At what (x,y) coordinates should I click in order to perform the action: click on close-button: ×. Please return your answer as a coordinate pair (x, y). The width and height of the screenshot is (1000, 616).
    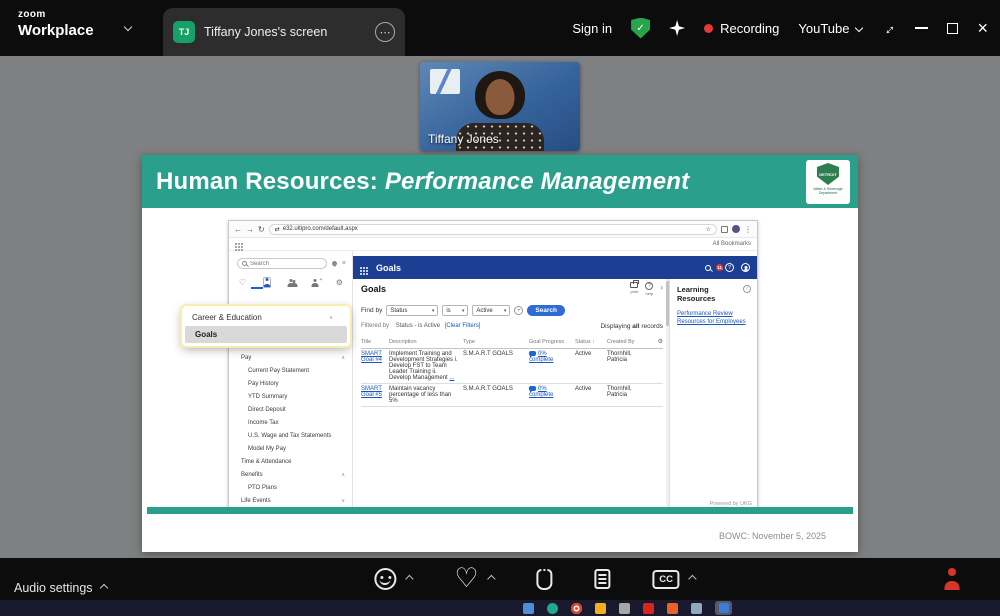
    Looking at the image, I should click on (982, 28).